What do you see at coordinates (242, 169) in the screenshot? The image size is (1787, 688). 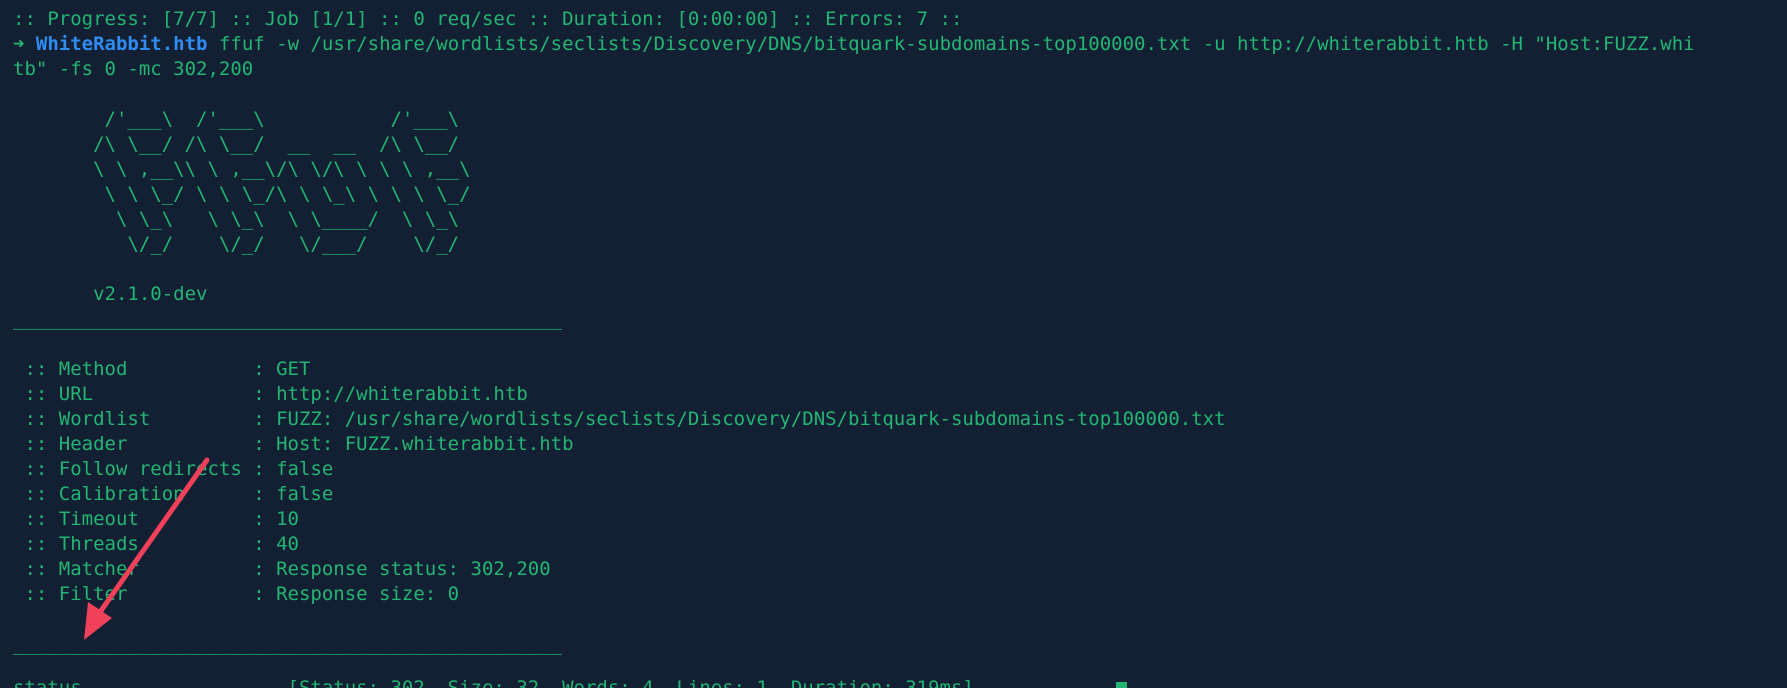 I see `banner-line: \ \ ,__\\ \ ,__\/\ \/\ \ \ \ ,__\` at bounding box center [242, 169].